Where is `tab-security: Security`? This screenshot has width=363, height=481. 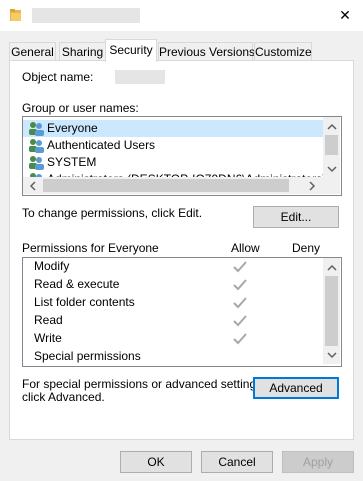
tab-security: Security is located at coordinates (131, 50).